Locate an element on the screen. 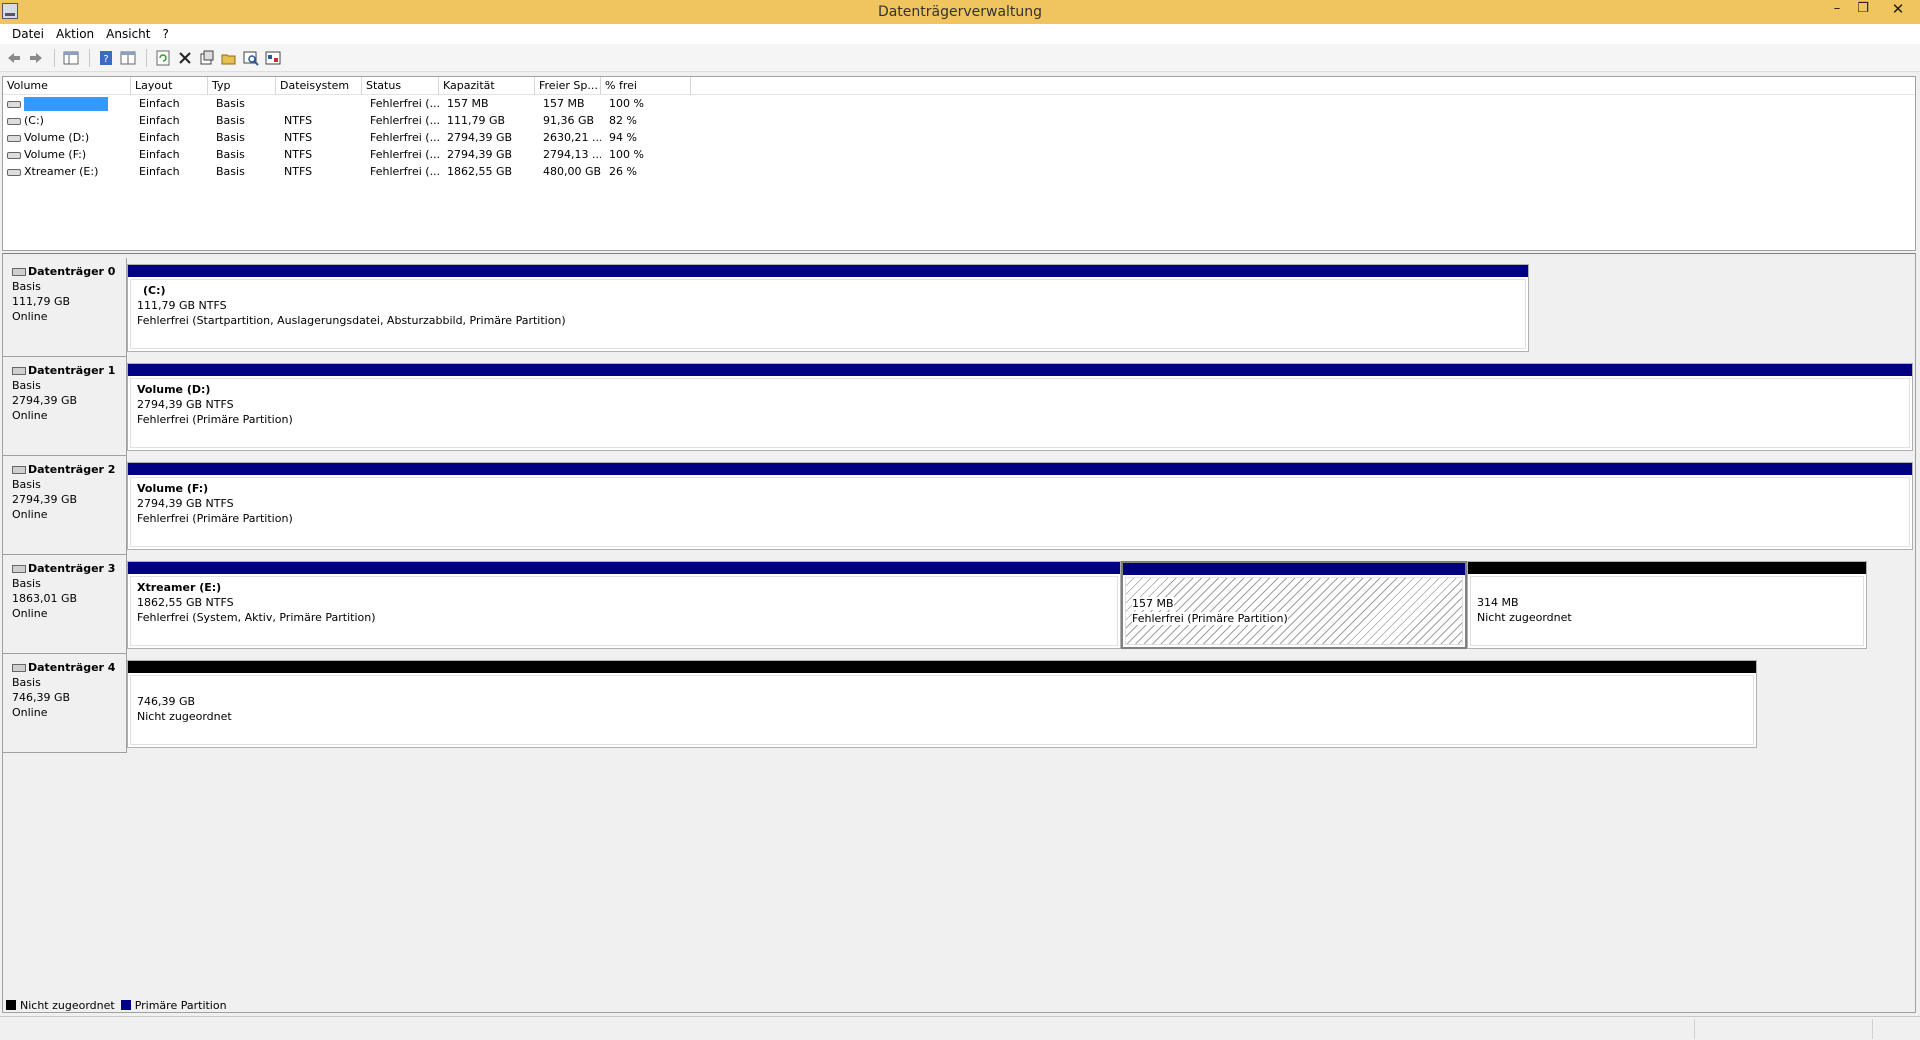 This screenshot has height=1040, width=1920. show-hide-console-tree-icon is located at coordinates (71, 58).